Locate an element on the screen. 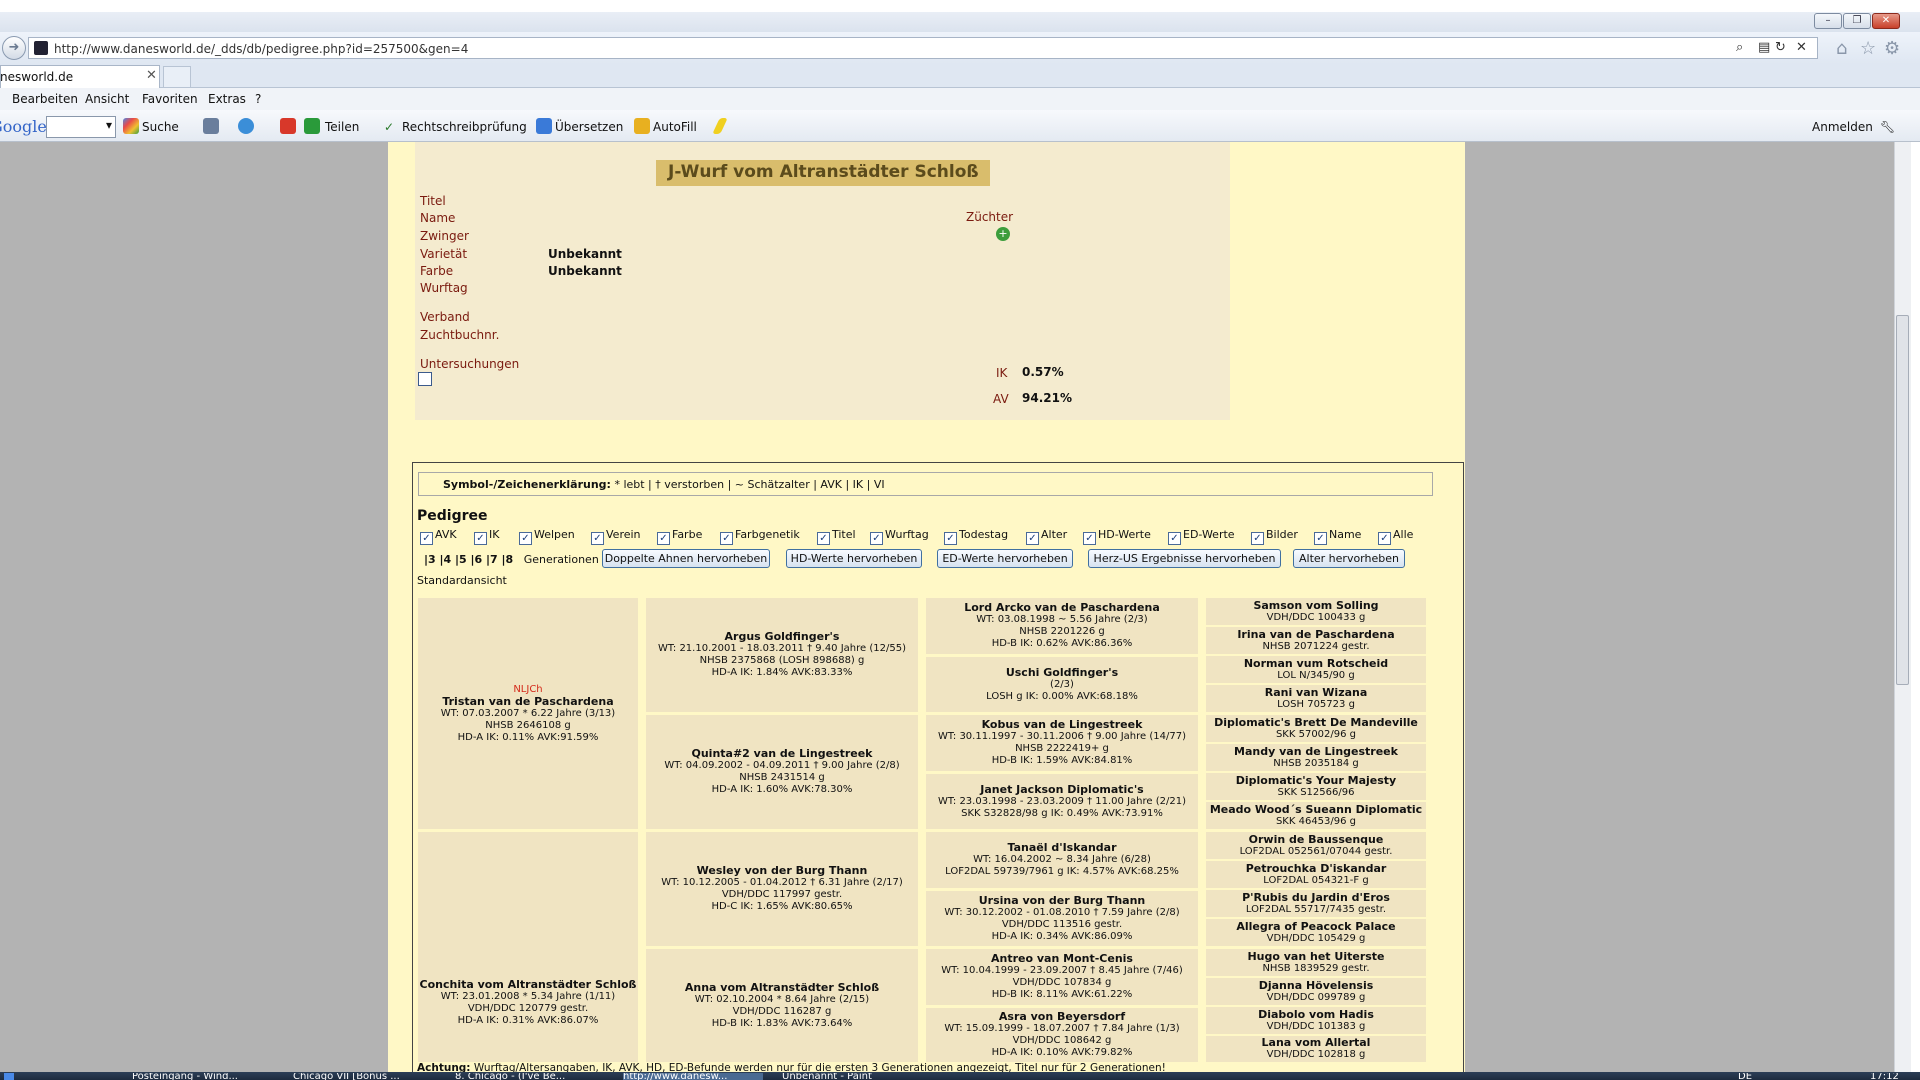 This screenshot has width=1920, height=1080. dog-name: Rani van Wizana is located at coordinates (1316, 692).